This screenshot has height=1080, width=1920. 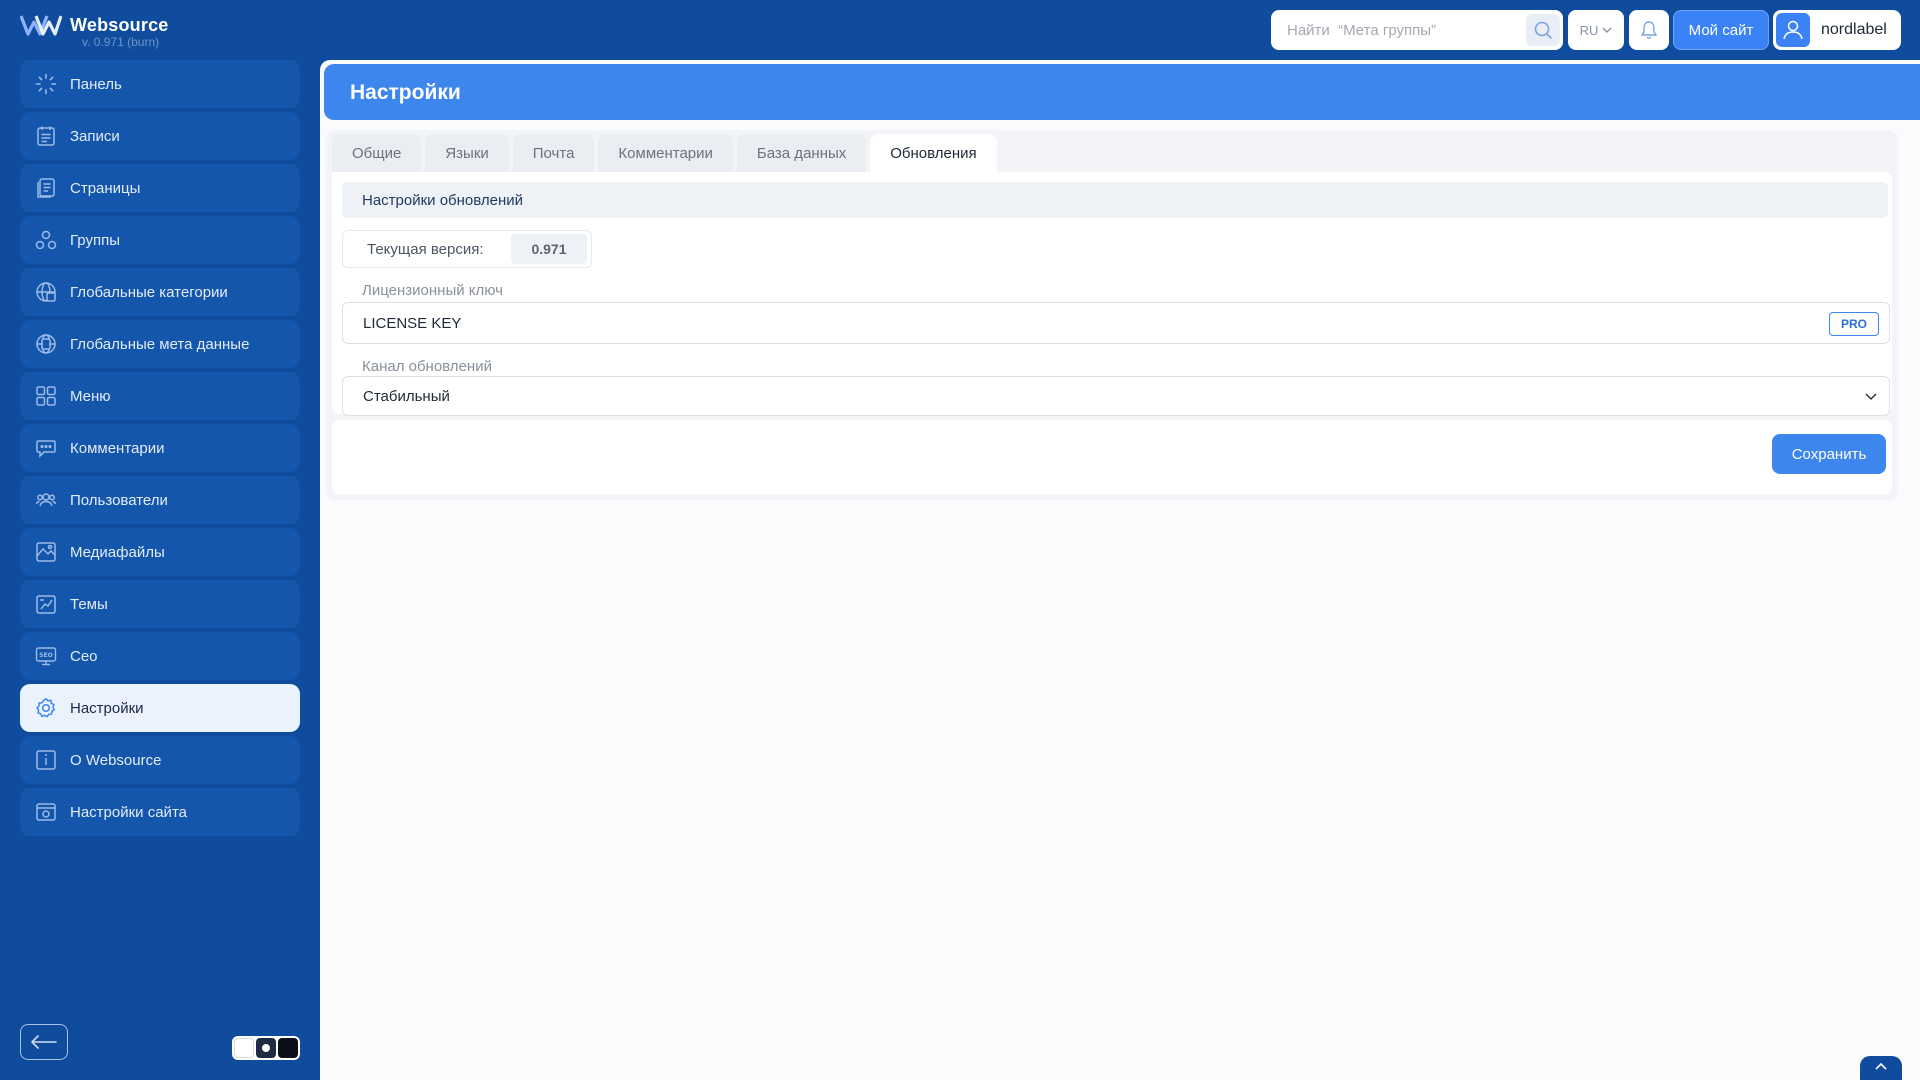 What do you see at coordinates (553, 153) in the screenshot?
I see `tab-mail: Почта` at bounding box center [553, 153].